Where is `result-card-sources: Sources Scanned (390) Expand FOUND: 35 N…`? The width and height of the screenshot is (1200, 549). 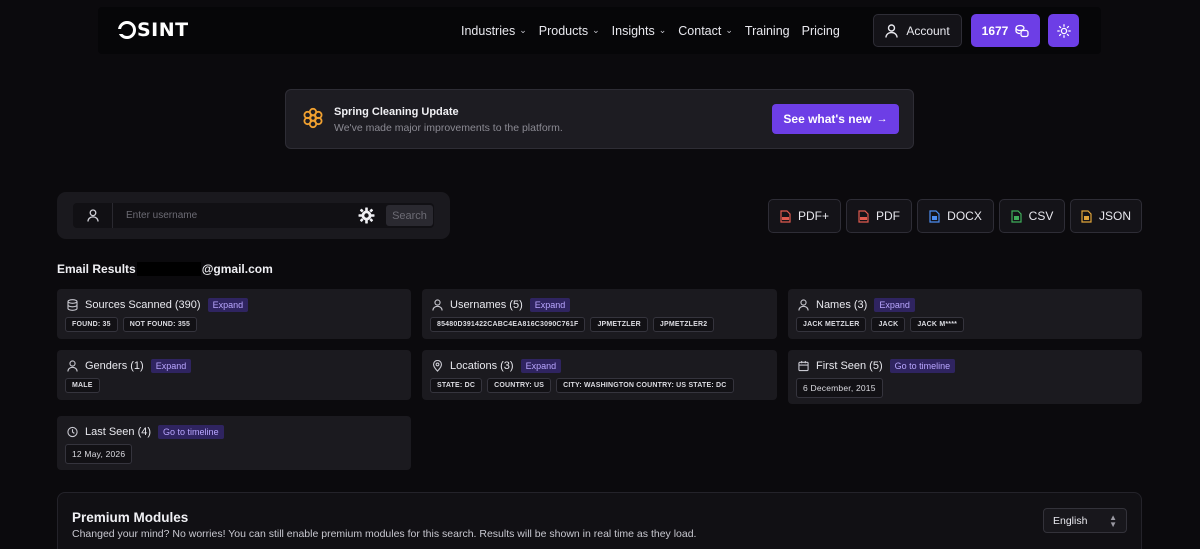
result-card-sources: Sources Scanned (390) Expand FOUND: 35 N… is located at coordinates (234, 314).